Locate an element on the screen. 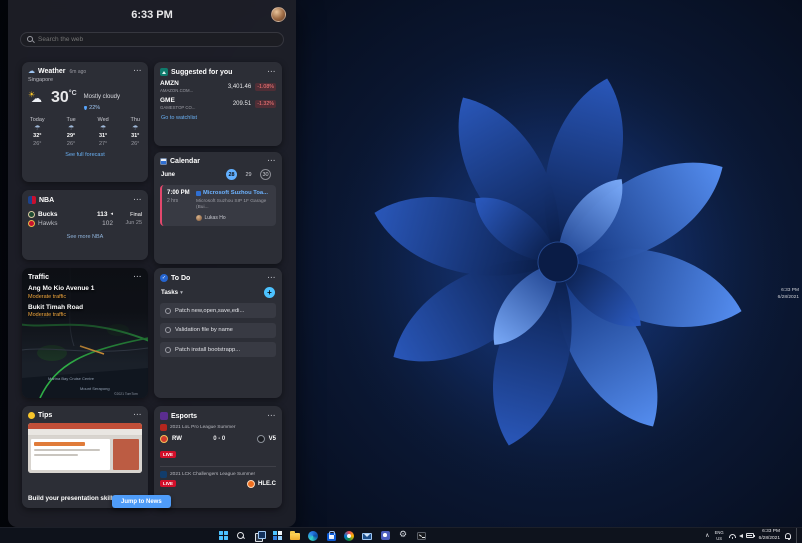 This screenshot has height=543, width=802. nba-title: NBA is located at coordinates (47, 200).